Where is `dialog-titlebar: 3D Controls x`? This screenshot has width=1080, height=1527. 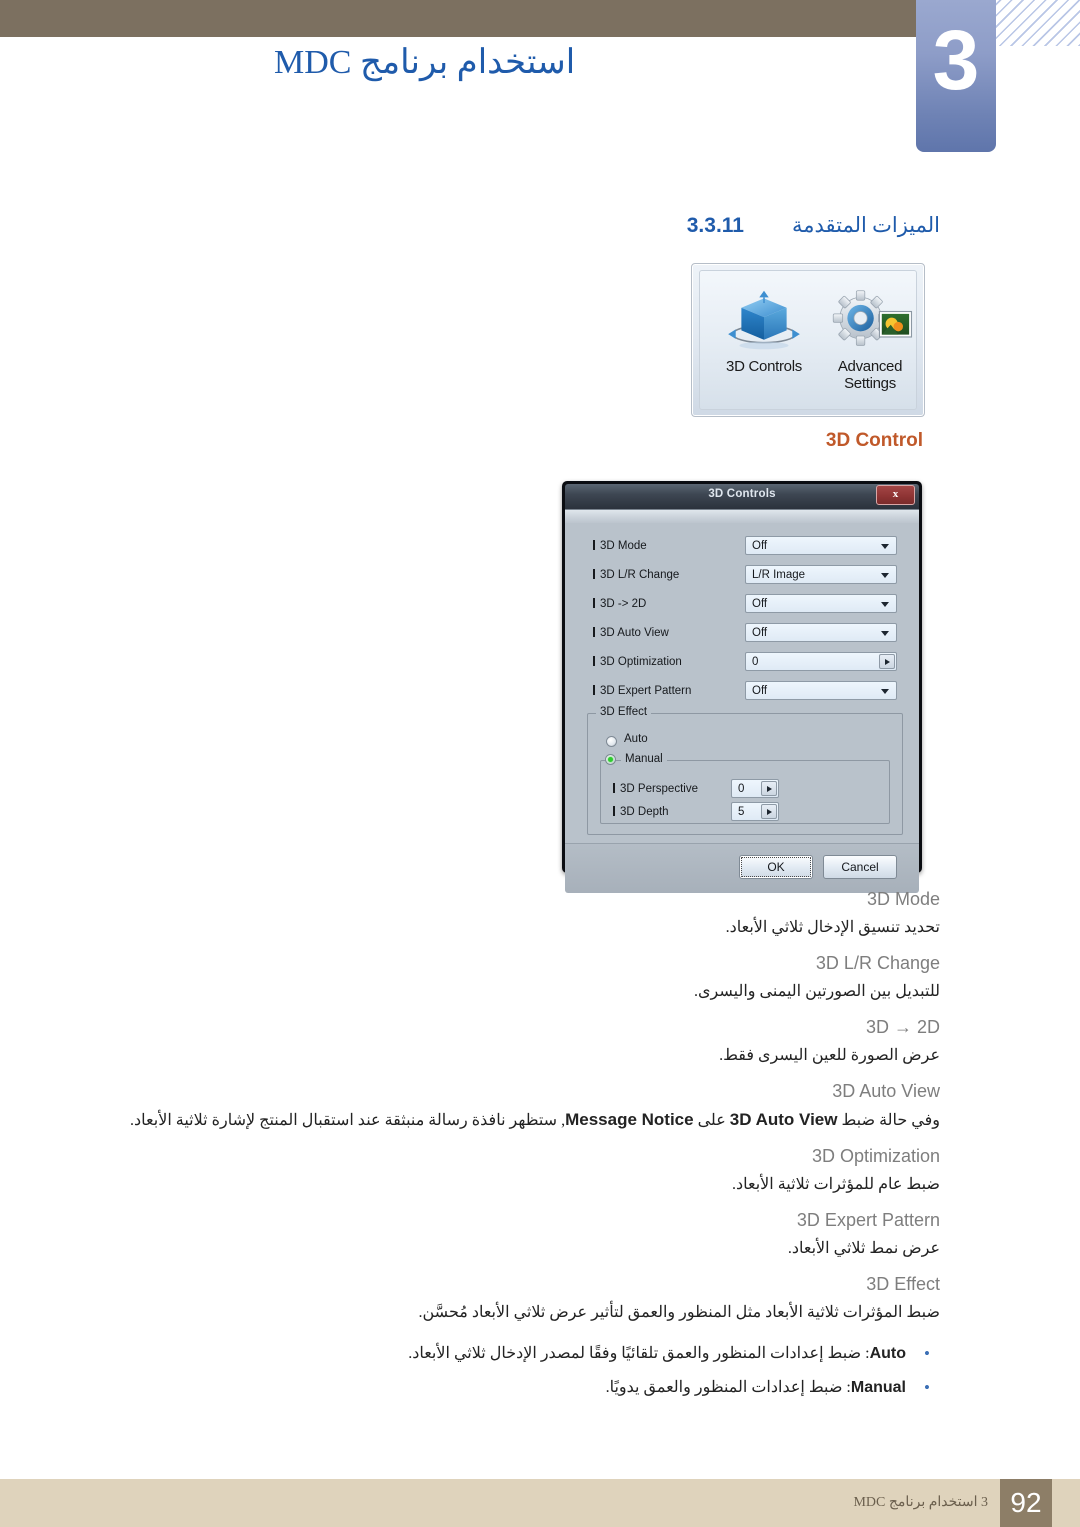 dialog-titlebar: 3D Controls x is located at coordinates (742, 496).